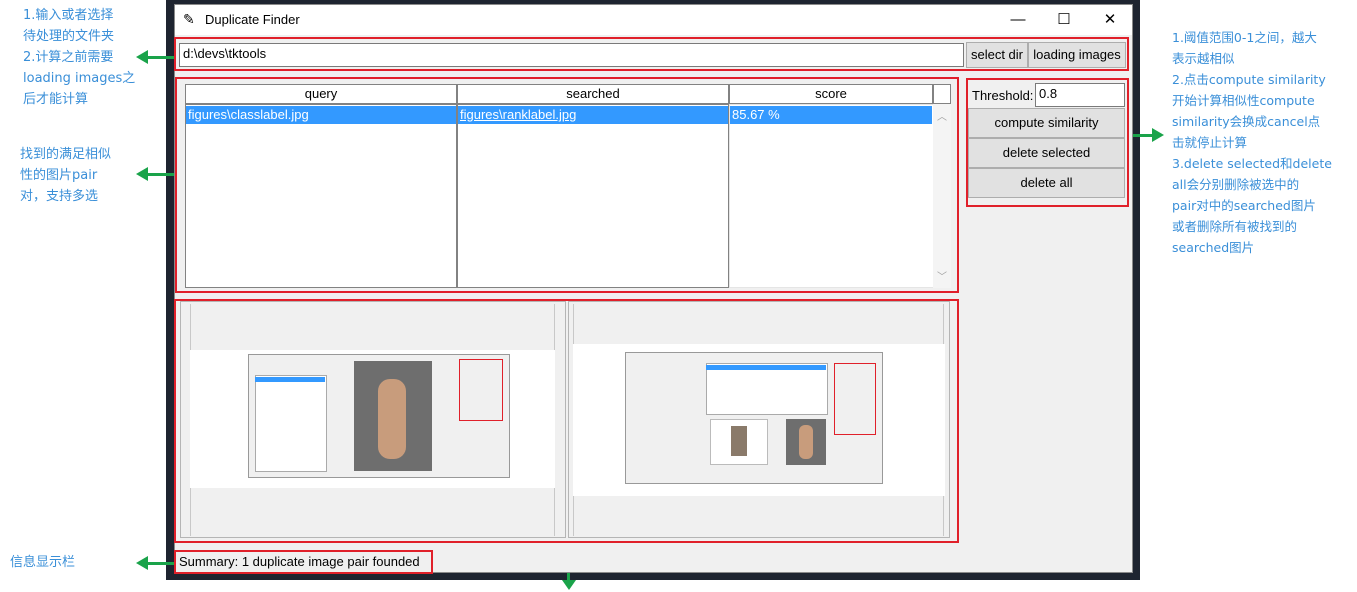  I want to click on arrow-toolbar, so click(160, 57).